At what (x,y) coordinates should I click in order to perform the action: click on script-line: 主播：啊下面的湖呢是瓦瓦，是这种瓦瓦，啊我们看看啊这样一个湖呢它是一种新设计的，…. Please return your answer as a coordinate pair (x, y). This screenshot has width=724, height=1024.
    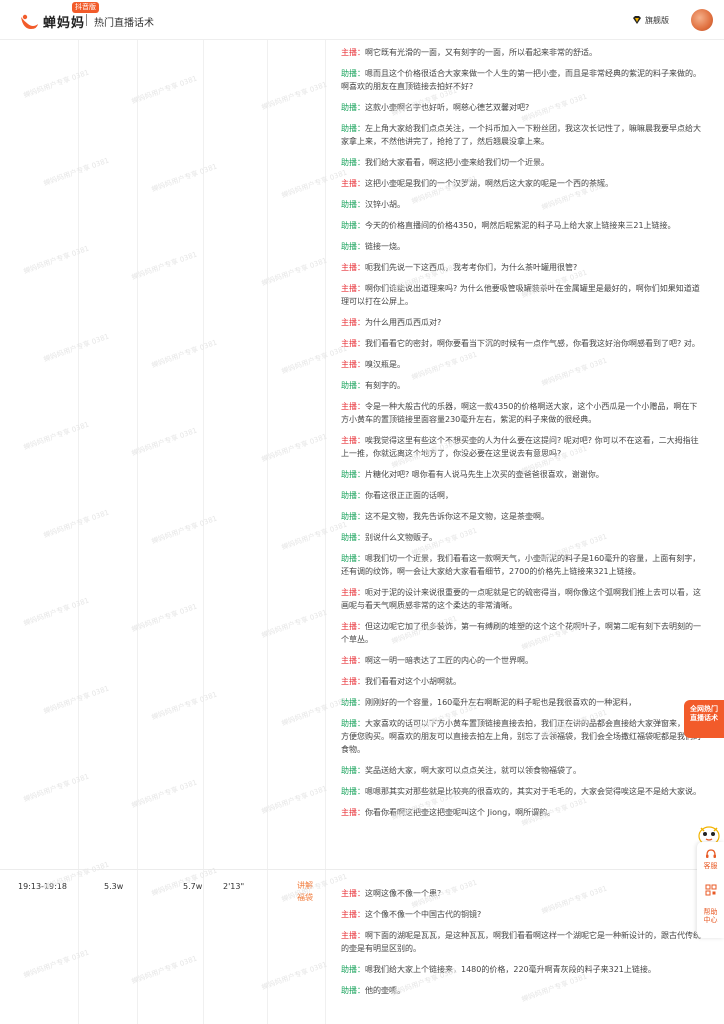
    Looking at the image, I should click on (522, 942).